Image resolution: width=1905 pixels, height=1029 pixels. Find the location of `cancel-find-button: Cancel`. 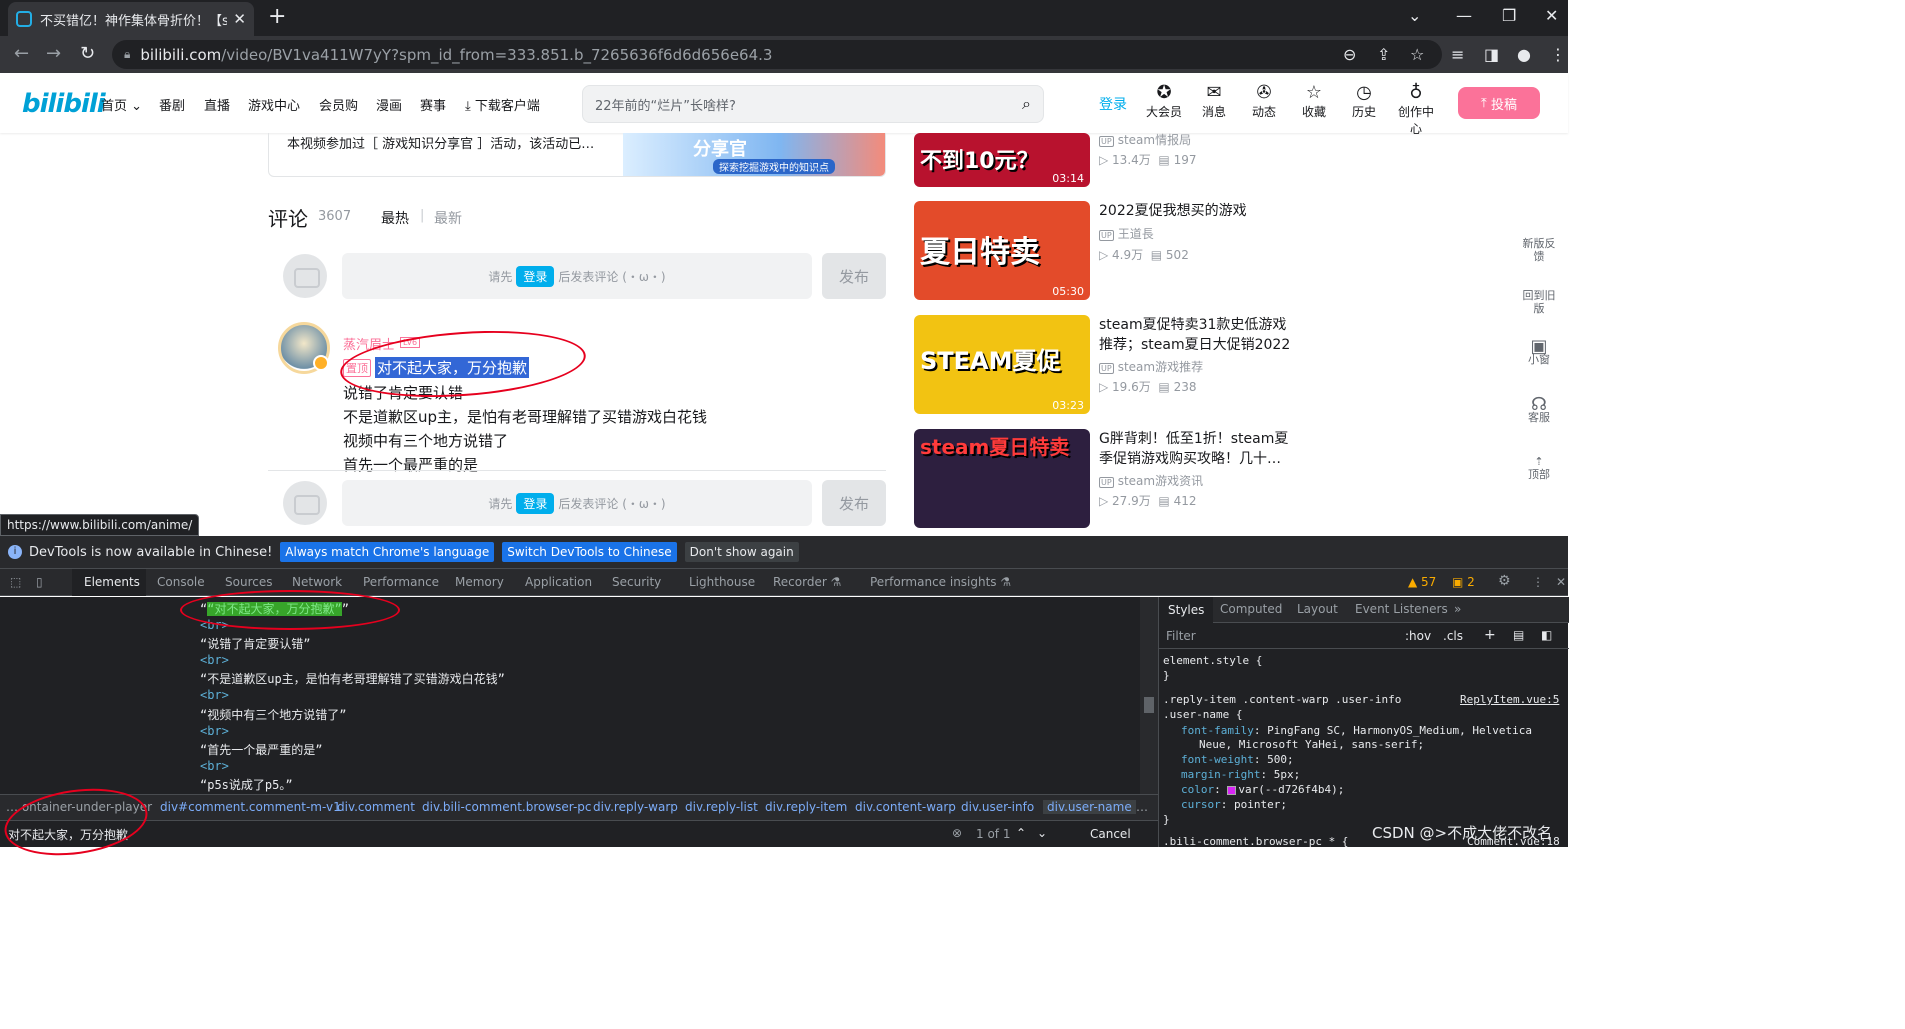

cancel-find-button: Cancel is located at coordinates (1110, 834).